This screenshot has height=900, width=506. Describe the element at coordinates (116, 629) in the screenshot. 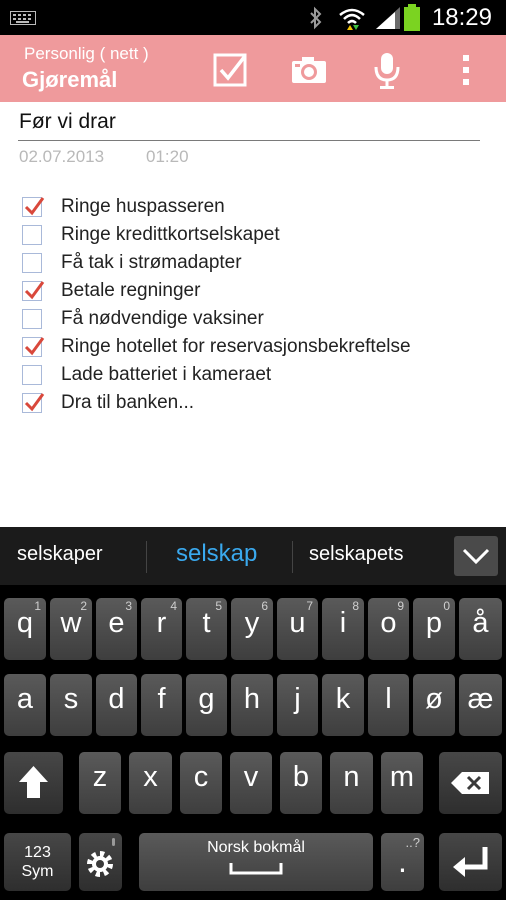

I see `key-e: 3e` at that location.